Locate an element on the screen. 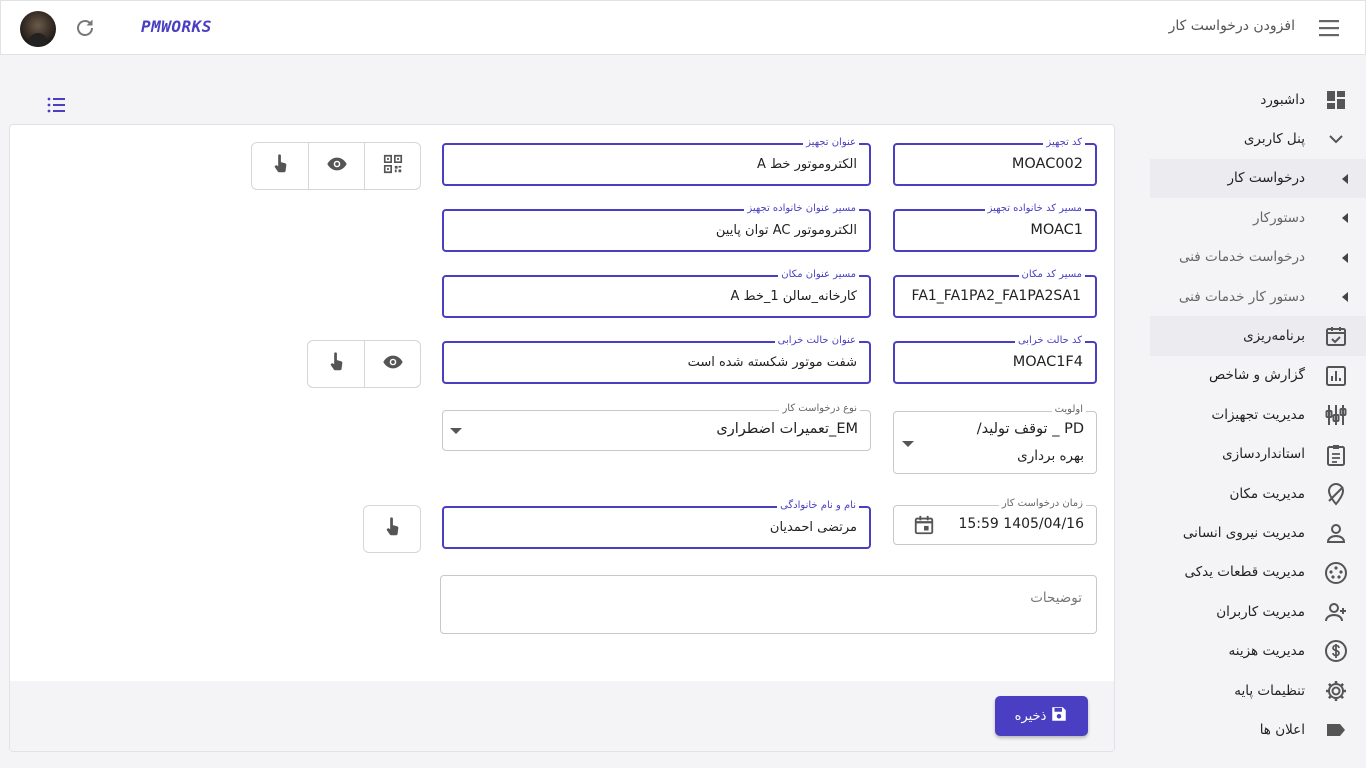  field-label: کد حالت خرابی is located at coordinates (1049, 341).